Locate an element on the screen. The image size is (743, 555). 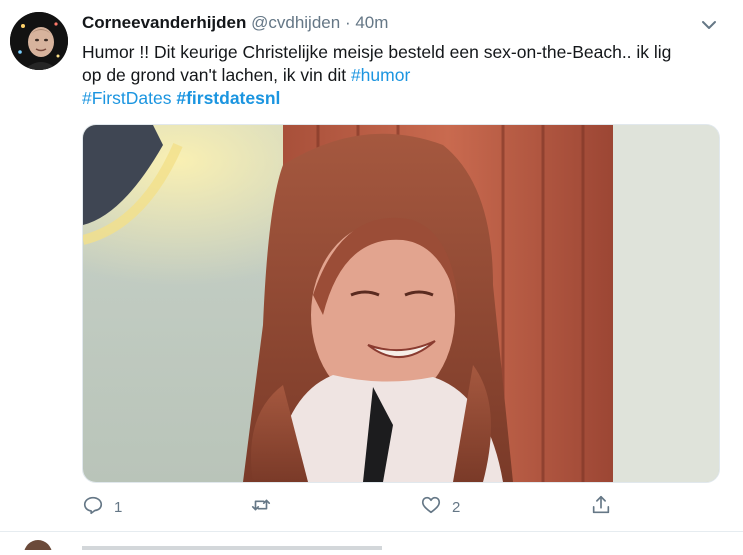
like-button: 2 is located at coordinates (440, 507).